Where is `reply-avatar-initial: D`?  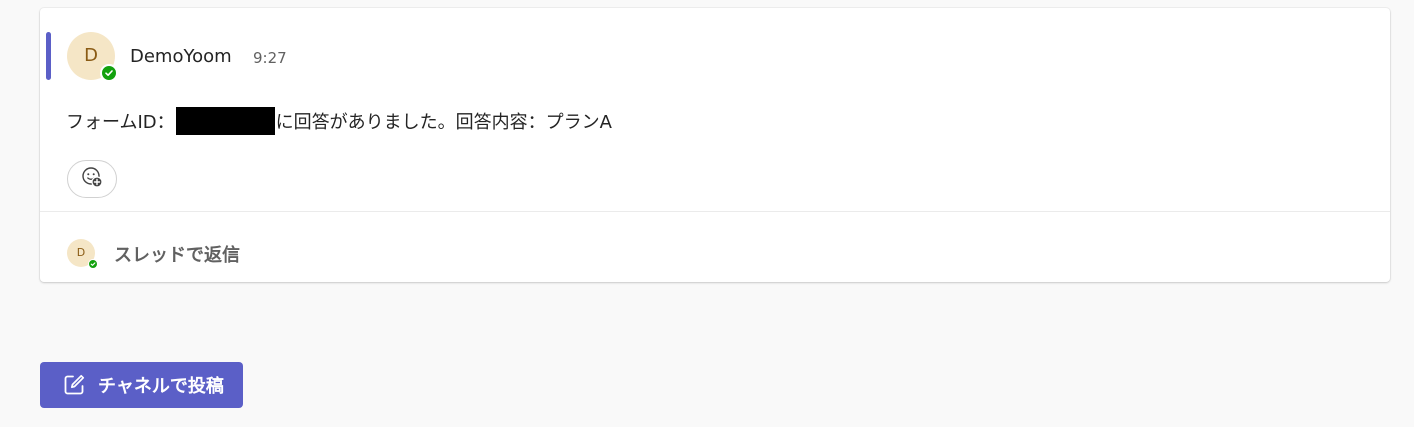 reply-avatar-initial: D is located at coordinates (81, 252).